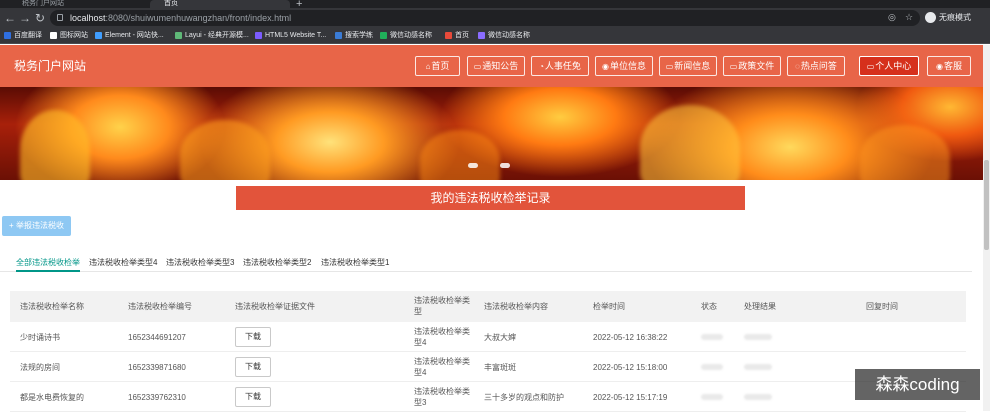  What do you see at coordinates (752, 66) in the screenshot?
I see `nav-policy-button: ▭政策文件` at bounding box center [752, 66].